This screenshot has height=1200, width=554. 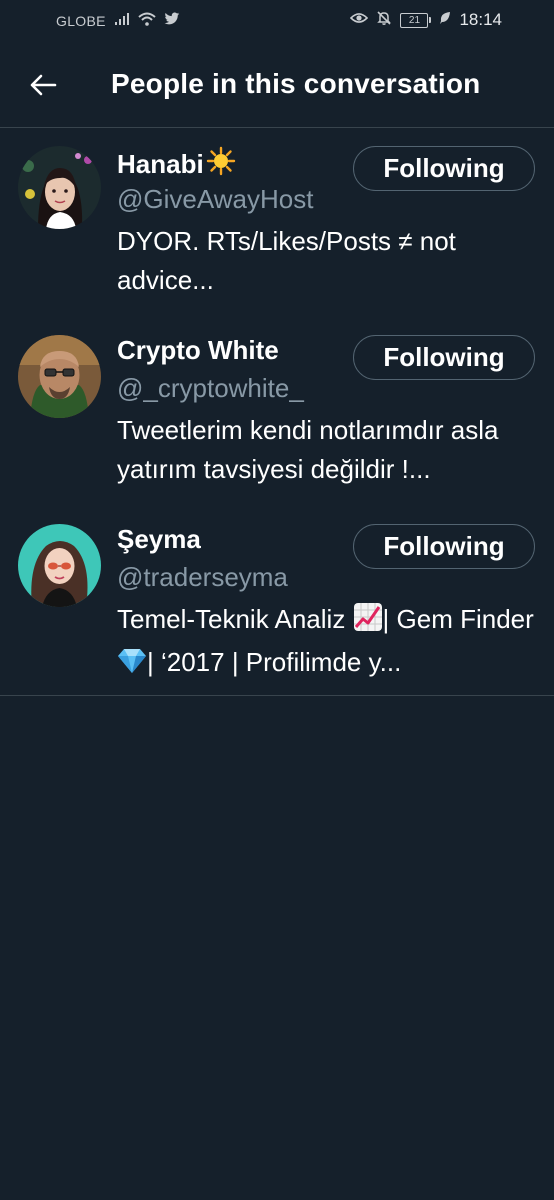 What do you see at coordinates (368, 622) in the screenshot?
I see `chart-increasing-emoji-icon` at bounding box center [368, 622].